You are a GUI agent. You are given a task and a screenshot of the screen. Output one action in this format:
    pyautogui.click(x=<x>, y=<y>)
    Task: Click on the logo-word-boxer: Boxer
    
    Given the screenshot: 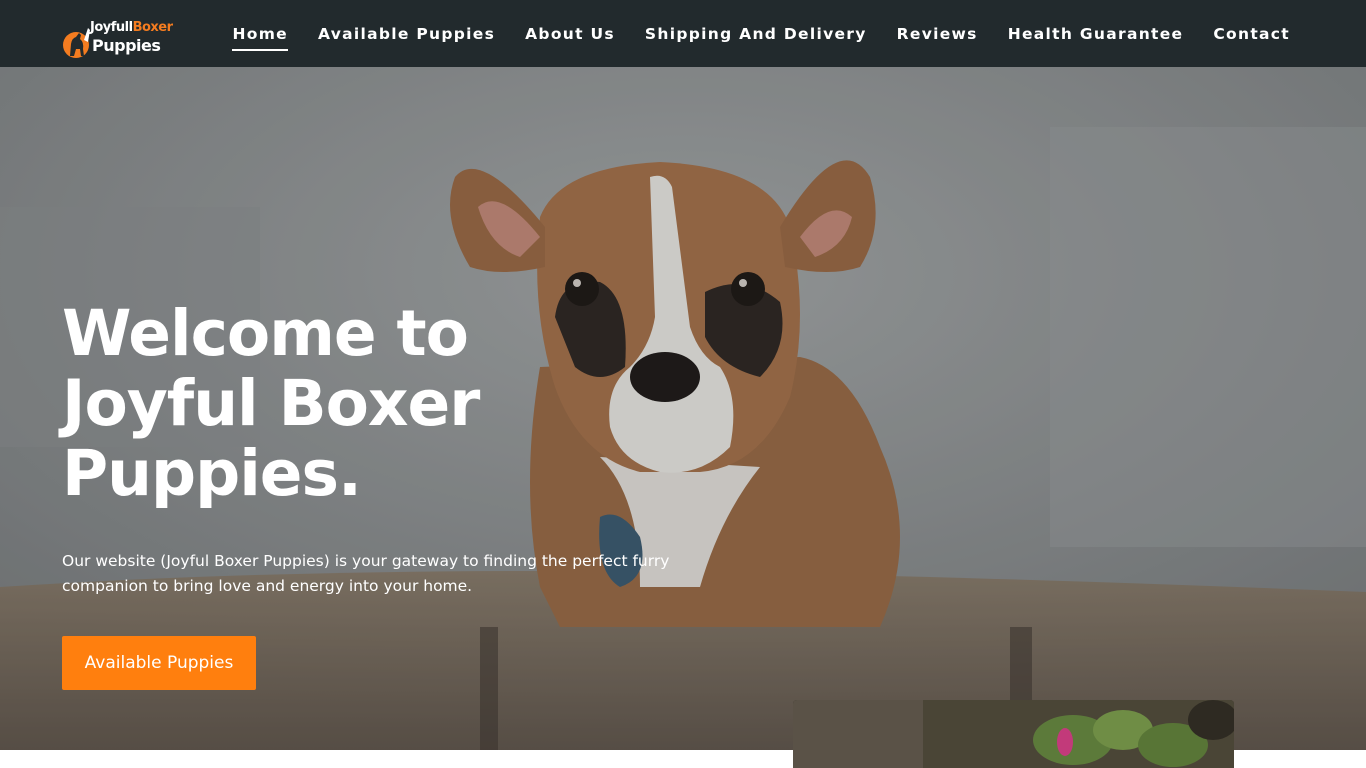 What is the action you would take?
    pyautogui.click(x=152, y=27)
    